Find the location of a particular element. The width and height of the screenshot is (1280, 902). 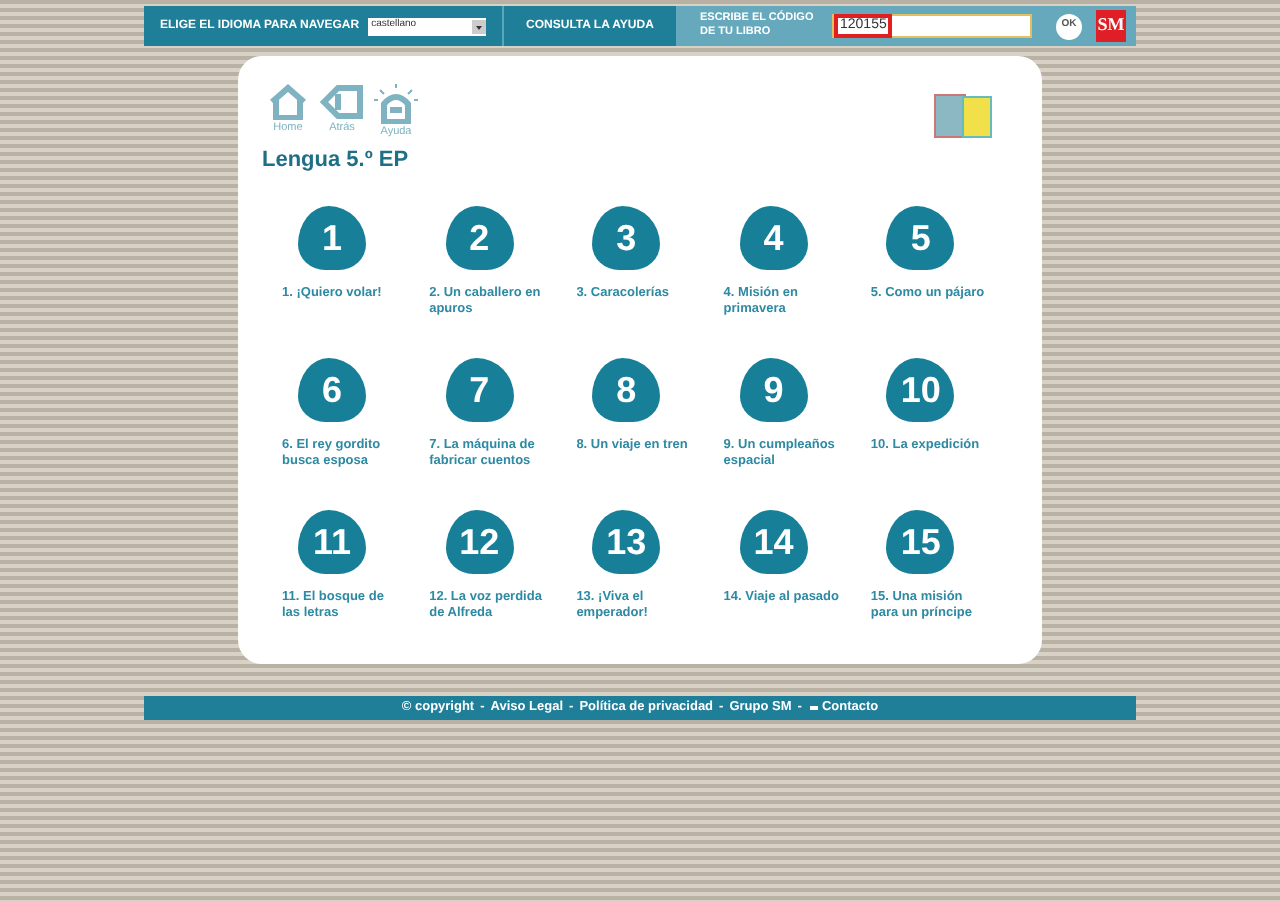

caret-icon is located at coordinates (479, 26).